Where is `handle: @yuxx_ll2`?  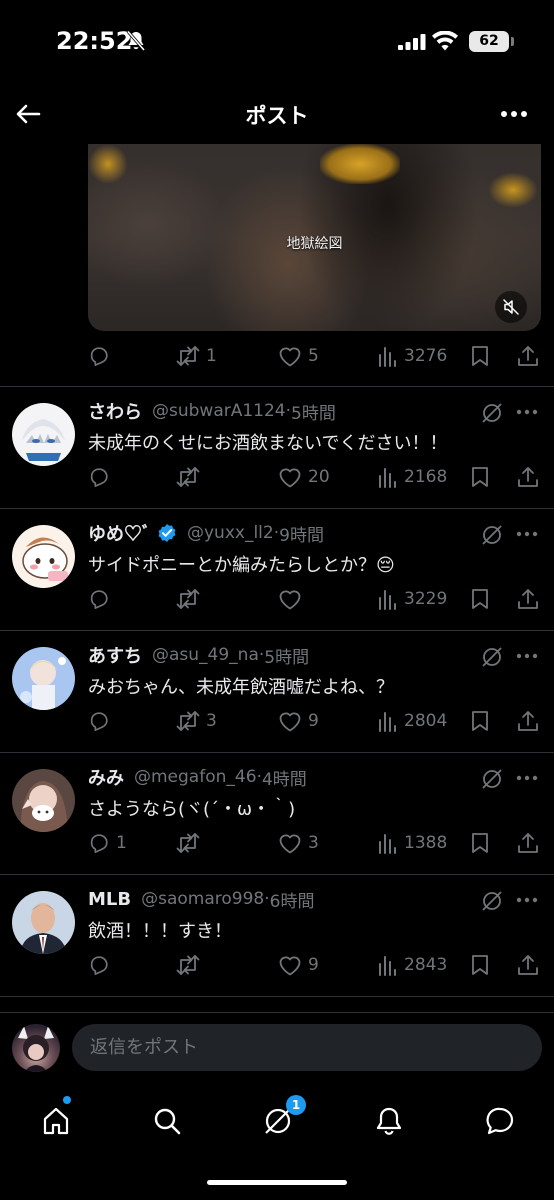
handle: @yuxx_ll2 is located at coordinates (230, 533).